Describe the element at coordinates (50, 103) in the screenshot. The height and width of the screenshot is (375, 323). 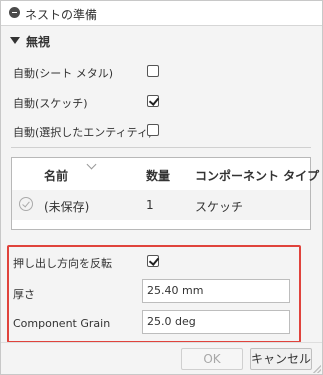
I see `auto-sketch-label: 自動(スケッチ)` at that location.